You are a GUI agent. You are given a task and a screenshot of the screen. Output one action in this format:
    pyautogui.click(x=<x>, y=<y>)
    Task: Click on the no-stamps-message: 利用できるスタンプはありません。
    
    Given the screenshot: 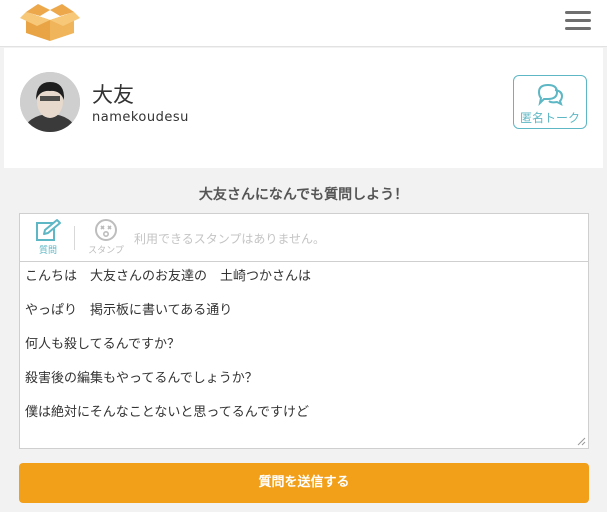 What is the action you would take?
    pyautogui.click(x=230, y=239)
    